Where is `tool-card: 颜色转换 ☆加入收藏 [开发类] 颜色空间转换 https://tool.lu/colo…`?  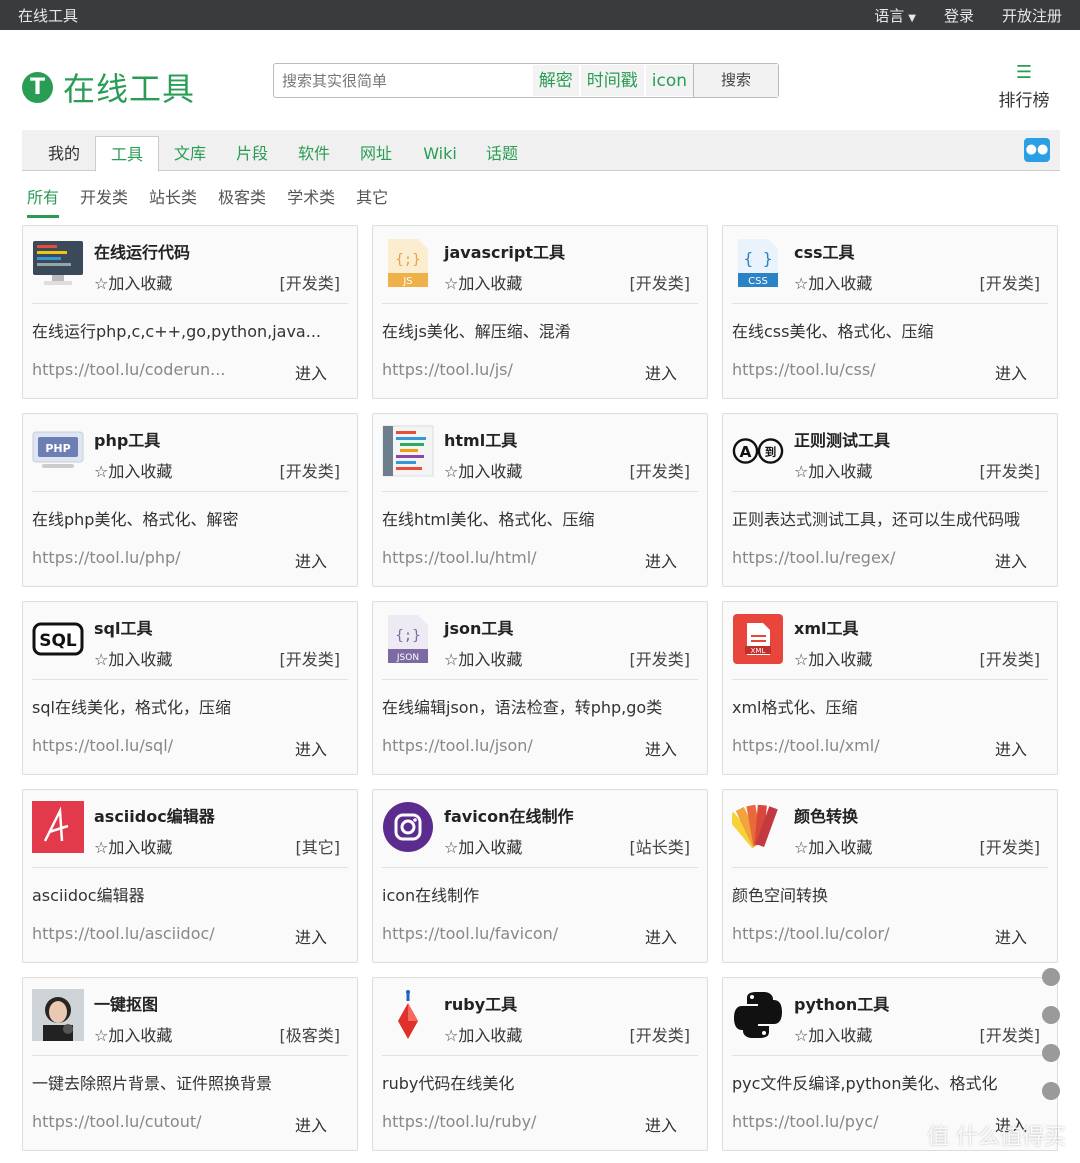 tool-card: 颜色转换 ☆加入收藏 [开发类] 颜色空间转换 https://tool.lu/colo… is located at coordinates (890, 876).